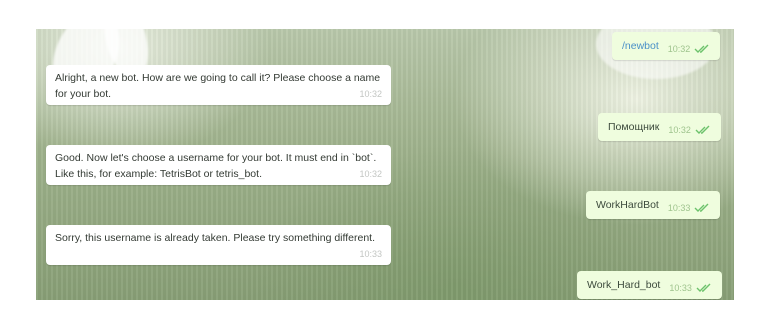 Image resolution: width=770 pixels, height=330 pixels. Describe the element at coordinates (666, 46) in the screenshot. I see `message-outgoing: /newbot 10:32` at that location.